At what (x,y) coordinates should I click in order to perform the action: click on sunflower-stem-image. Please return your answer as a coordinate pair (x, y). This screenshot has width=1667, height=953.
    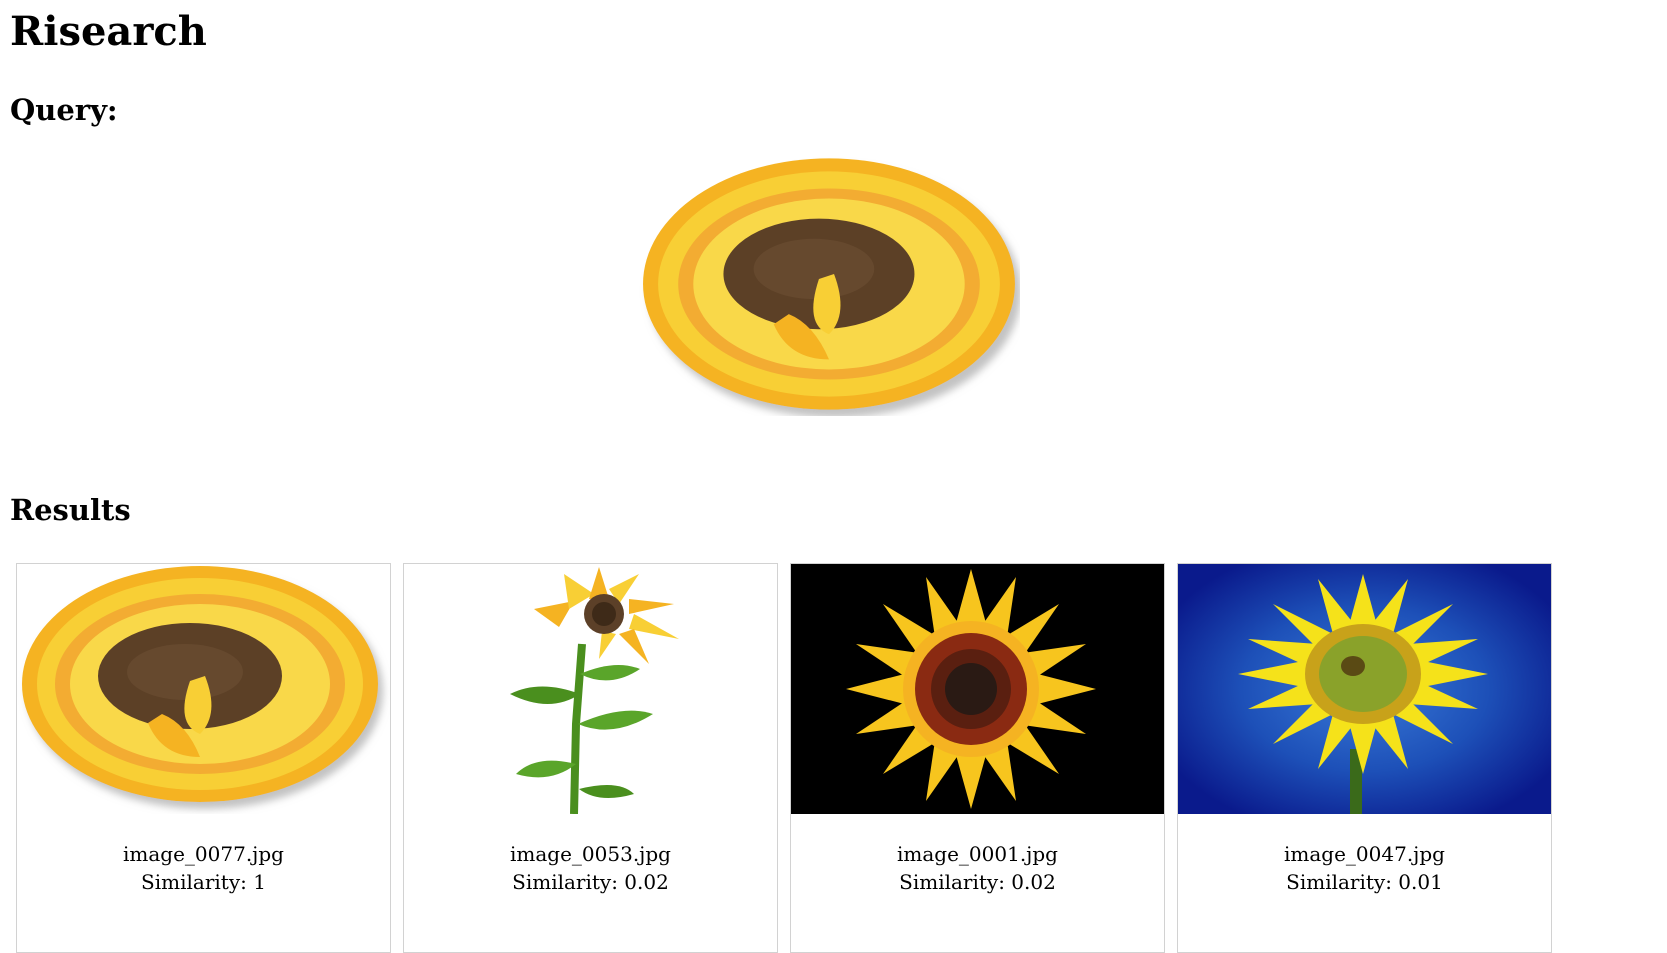
    Looking at the image, I should click on (590, 689).